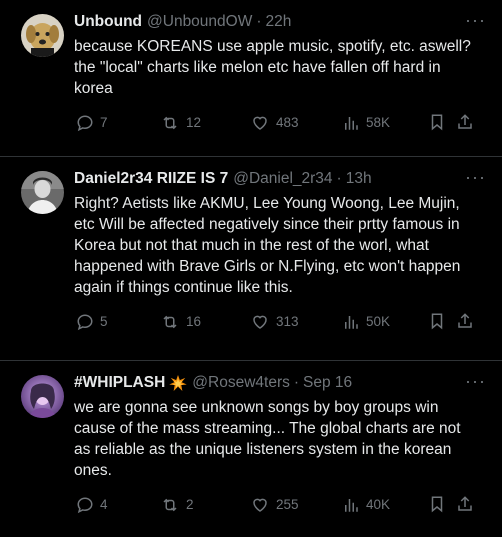  What do you see at coordinates (180, 123) in the screenshot?
I see `repost-button: 12` at bounding box center [180, 123].